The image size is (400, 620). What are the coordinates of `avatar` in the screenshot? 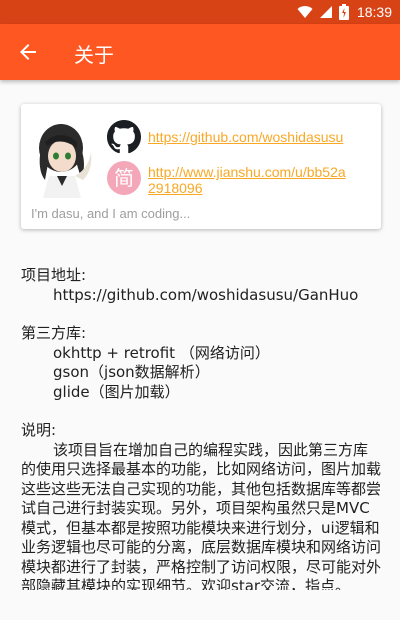 It's located at (65, 161).